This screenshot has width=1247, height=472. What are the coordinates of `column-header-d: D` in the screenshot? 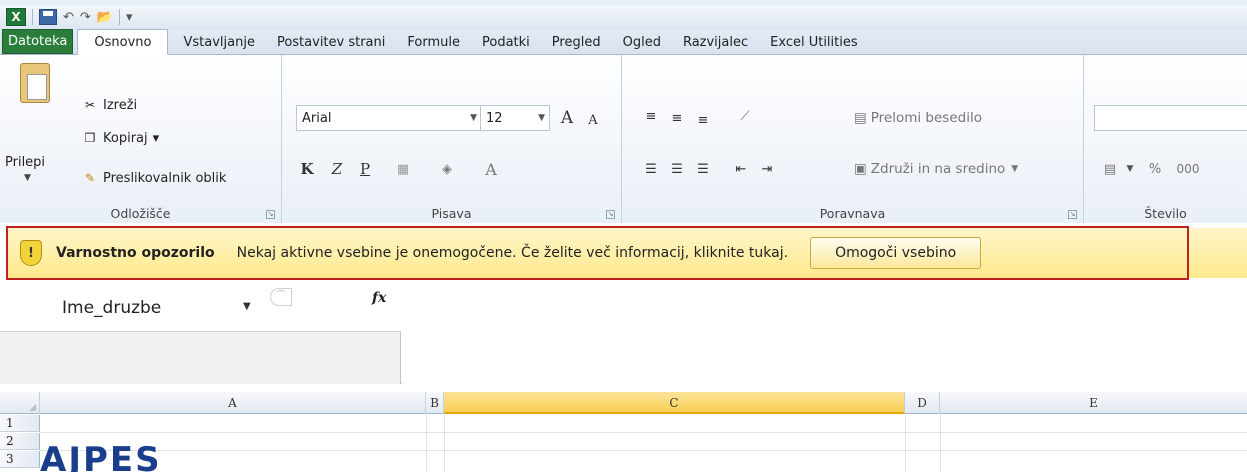 It's located at (922, 403).